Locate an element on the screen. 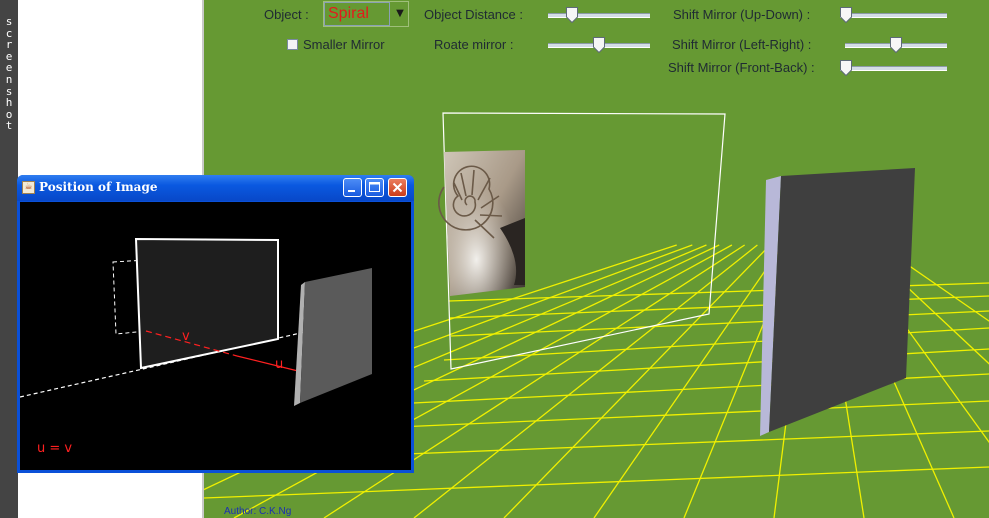  diagram-image-plane is located at coordinates (206, 303).